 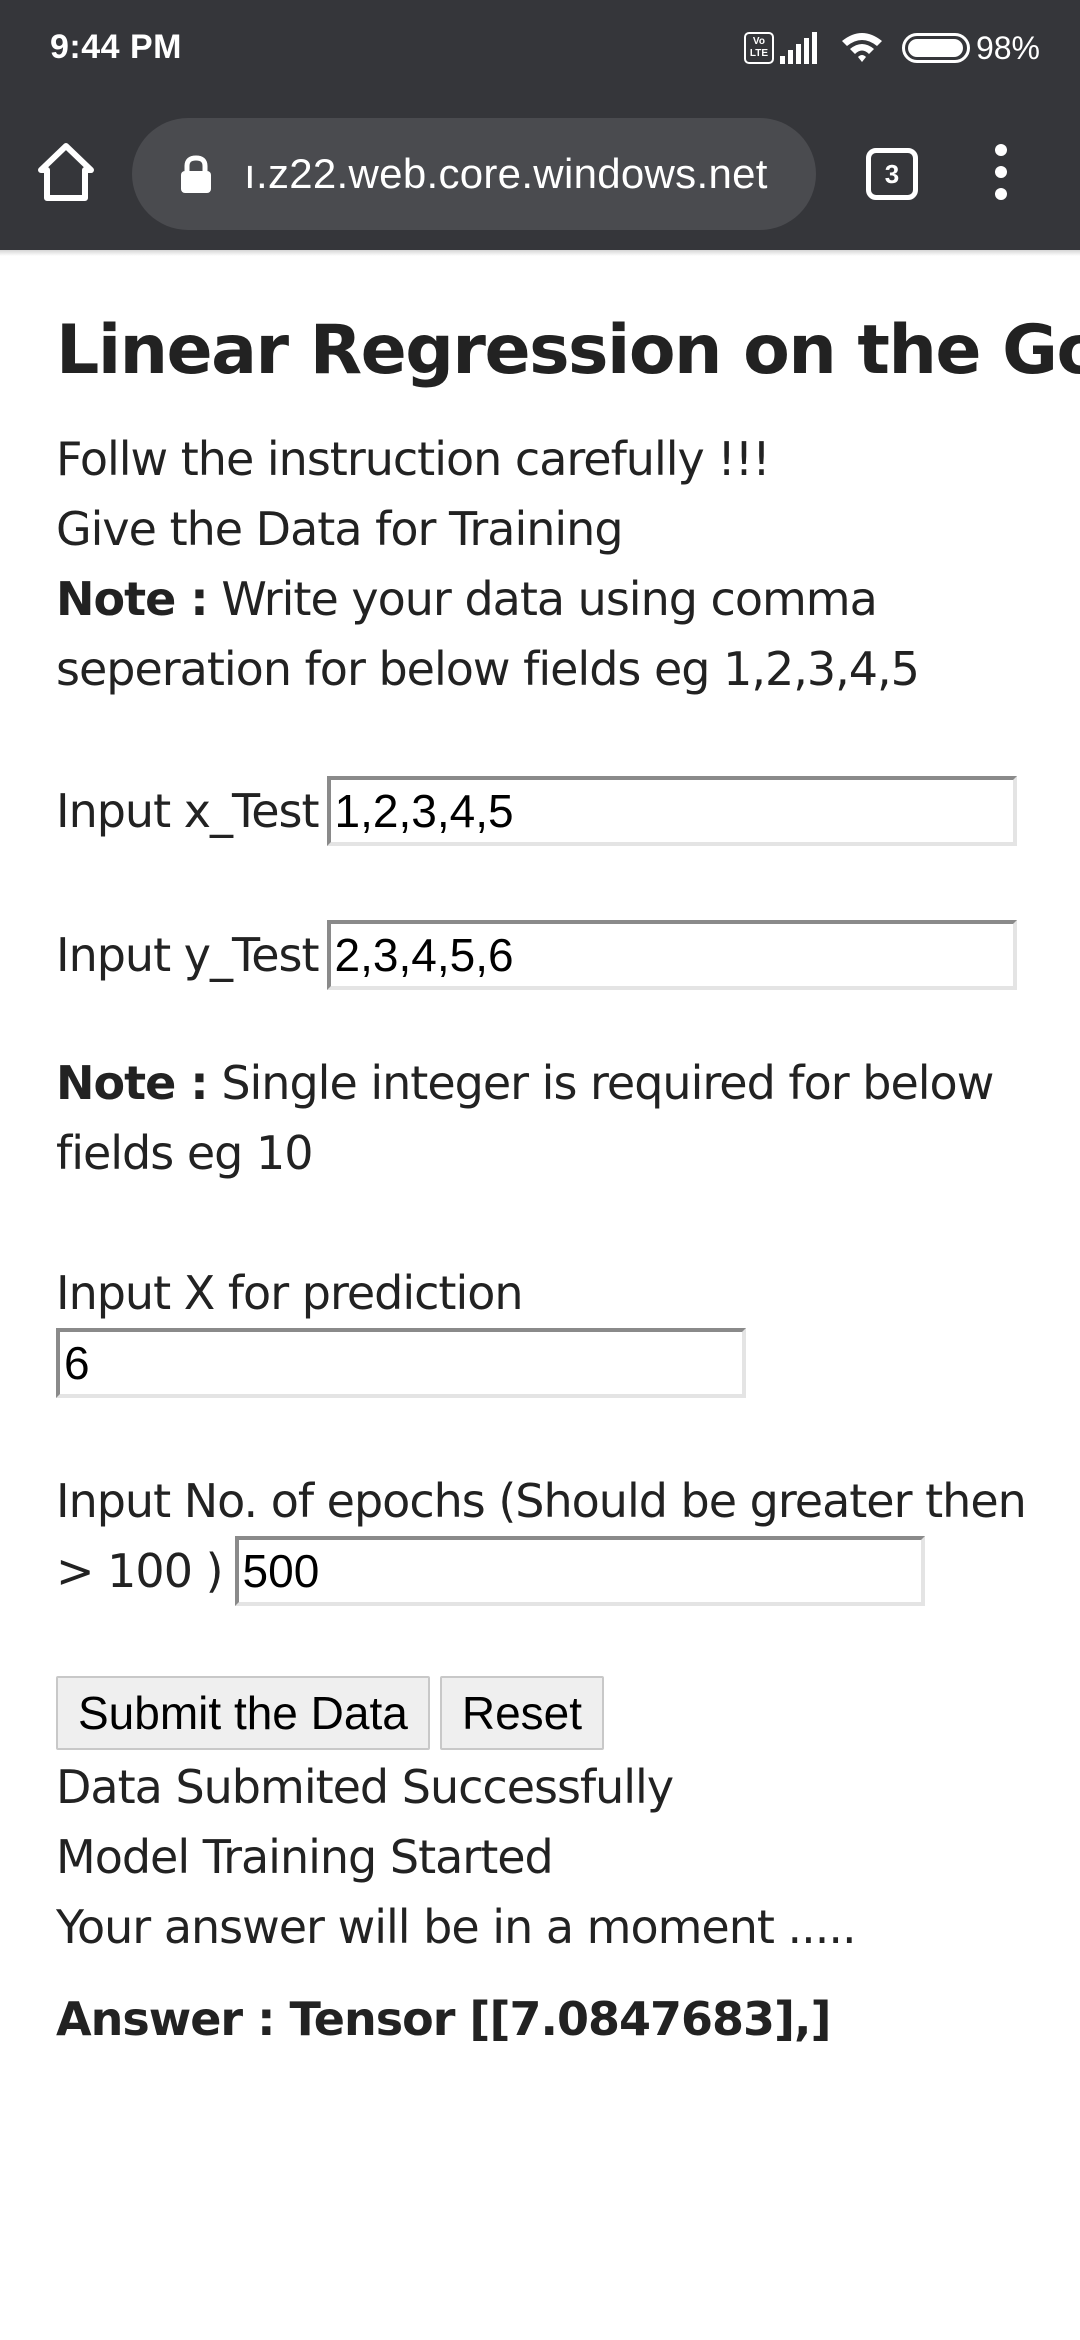 I want to click on signal-icon, so click(x=799, y=48).